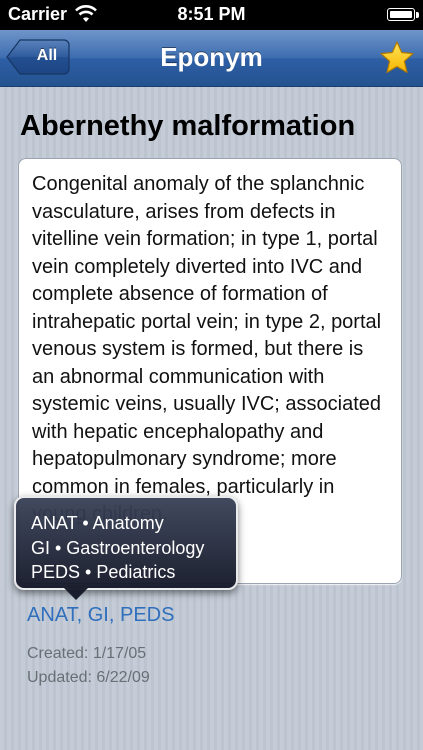 The width and height of the screenshot is (423, 750). Describe the element at coordinates (103, 572) in the screenshot. I see `tooltip-item-peds: PEDS • Pediatrics` at that location.